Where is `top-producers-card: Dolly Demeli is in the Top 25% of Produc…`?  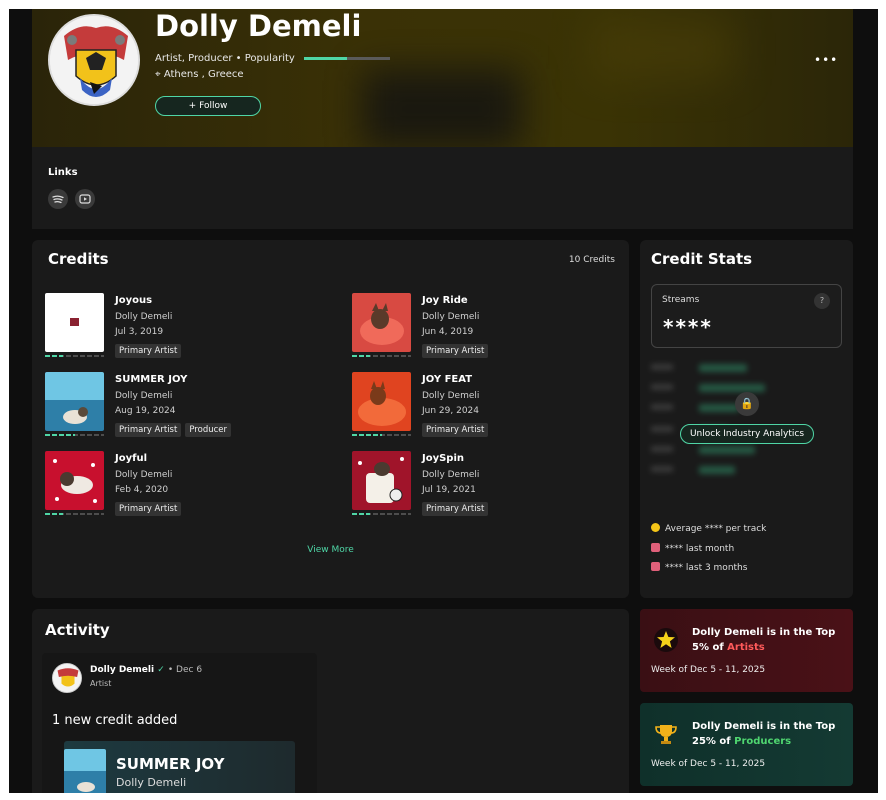 top-producers-card: Dolly Demeli is in the Top 25% of Produc… is located at coordinates (746, 744).